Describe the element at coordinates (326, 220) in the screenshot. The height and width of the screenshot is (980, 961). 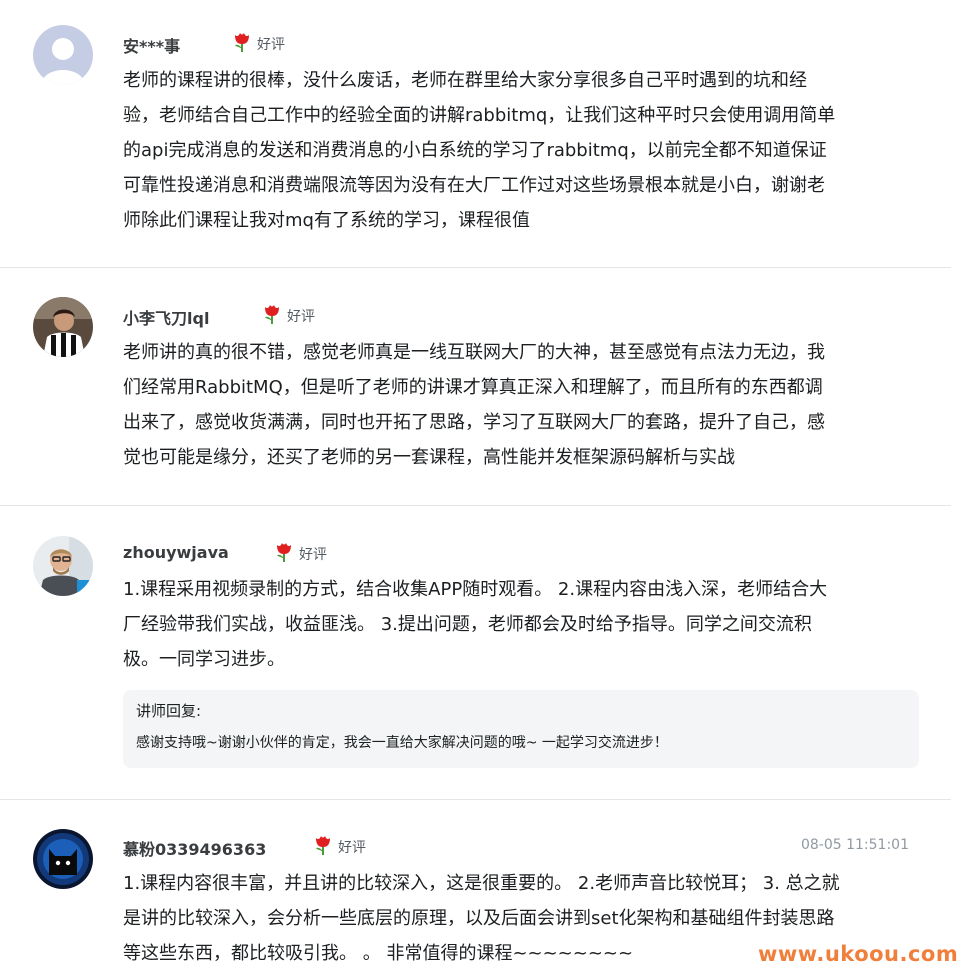
I see `review-line: 师除此们课程让我对mq有了系统的学习，课程很值` at that location.